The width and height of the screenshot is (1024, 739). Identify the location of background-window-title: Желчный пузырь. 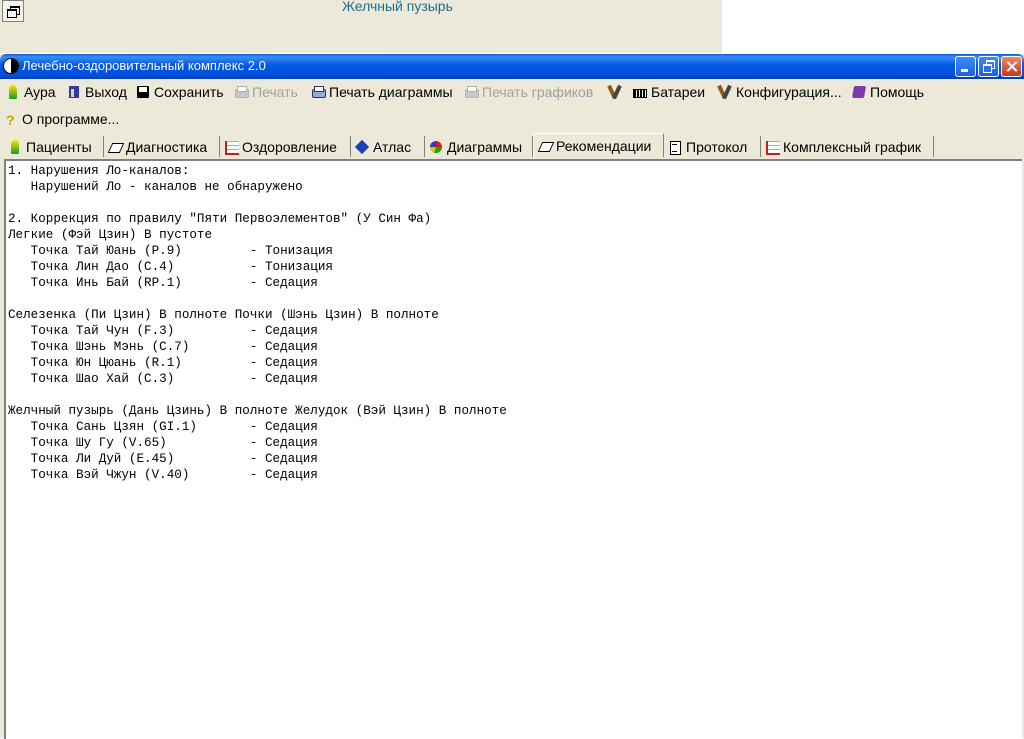
(397, 7).